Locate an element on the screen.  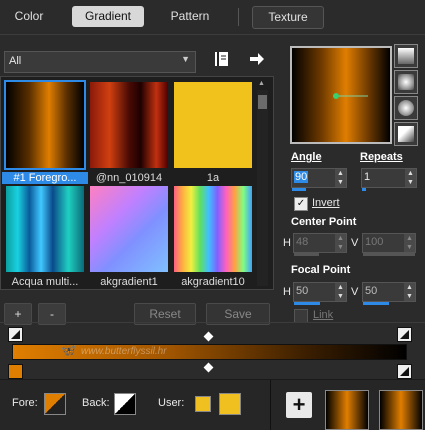
center-v-slider is located at coordinates (389, 254).